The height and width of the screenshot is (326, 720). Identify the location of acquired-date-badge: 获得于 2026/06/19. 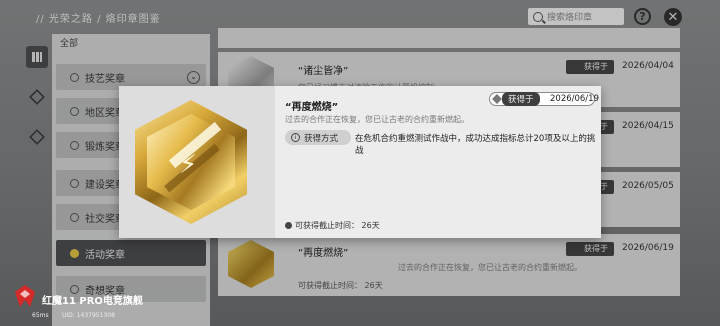
(544, 99).